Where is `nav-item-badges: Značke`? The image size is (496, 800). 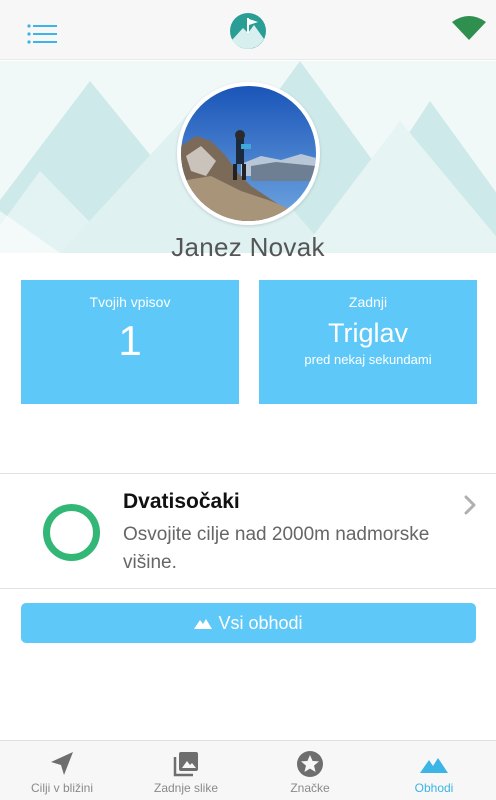 nav-item-badges: Značke is located at coordinates (310, 770).